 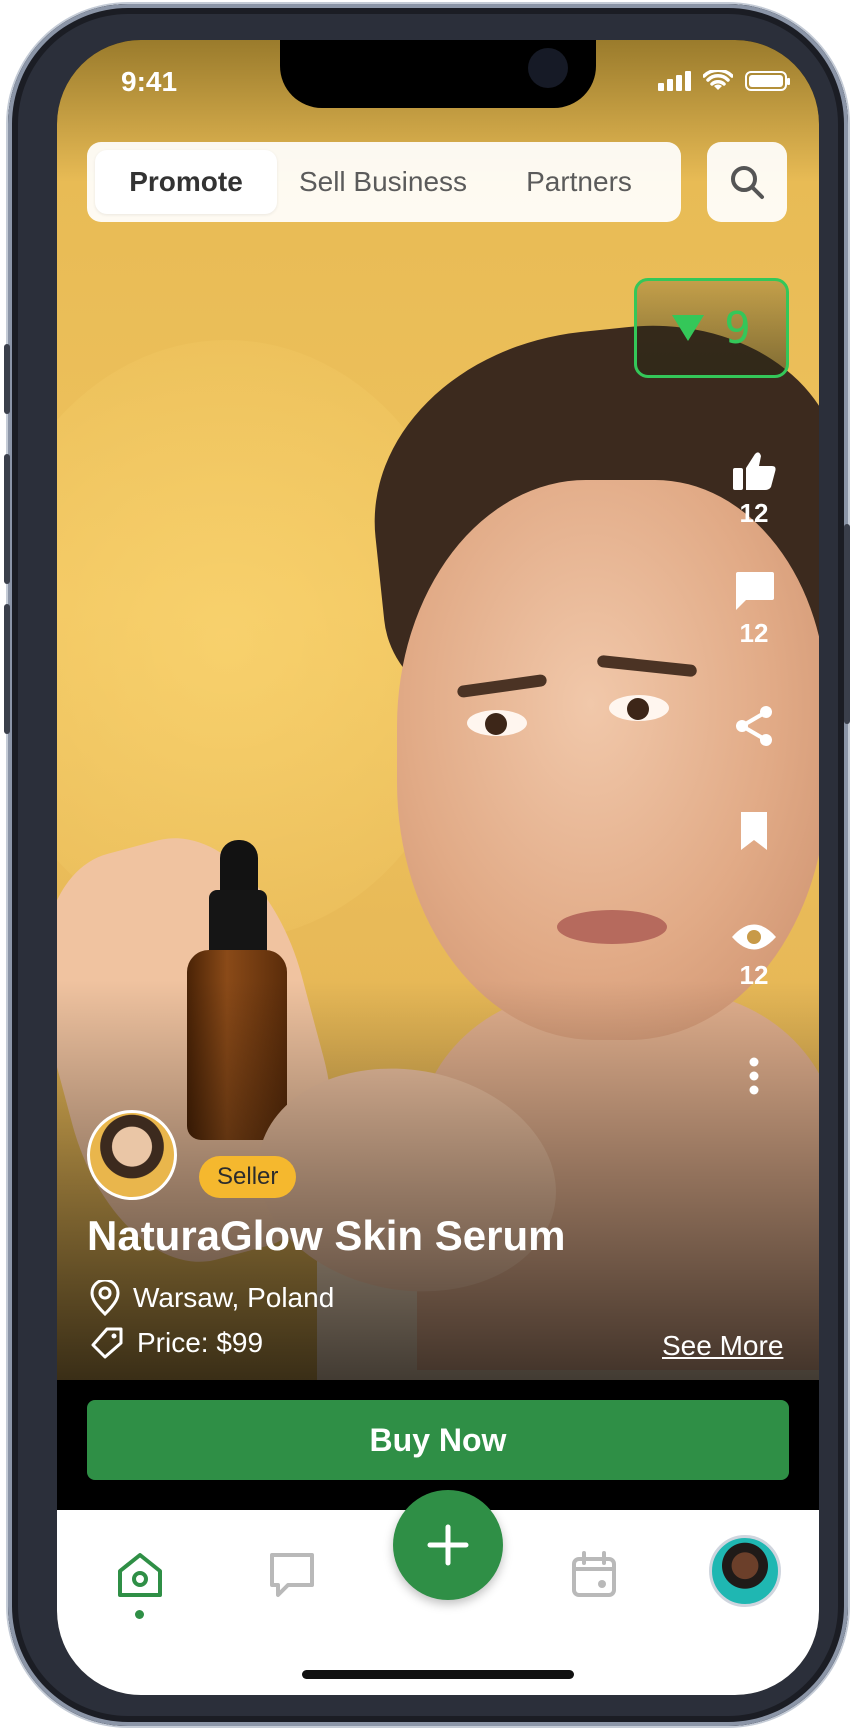 What do you see at coordinates (579, 182) in the screenshot?
I see `tab-partners: Partners` at bounding box center [579, 182].